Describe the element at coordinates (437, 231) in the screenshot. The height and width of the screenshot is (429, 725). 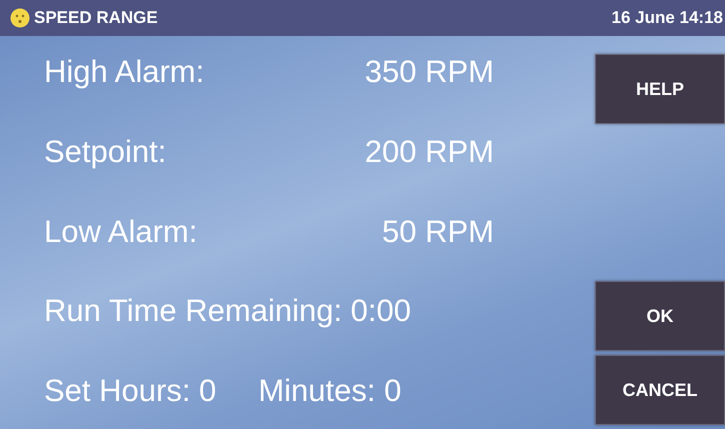
I see `setting-value: 50 RPM` at that location.